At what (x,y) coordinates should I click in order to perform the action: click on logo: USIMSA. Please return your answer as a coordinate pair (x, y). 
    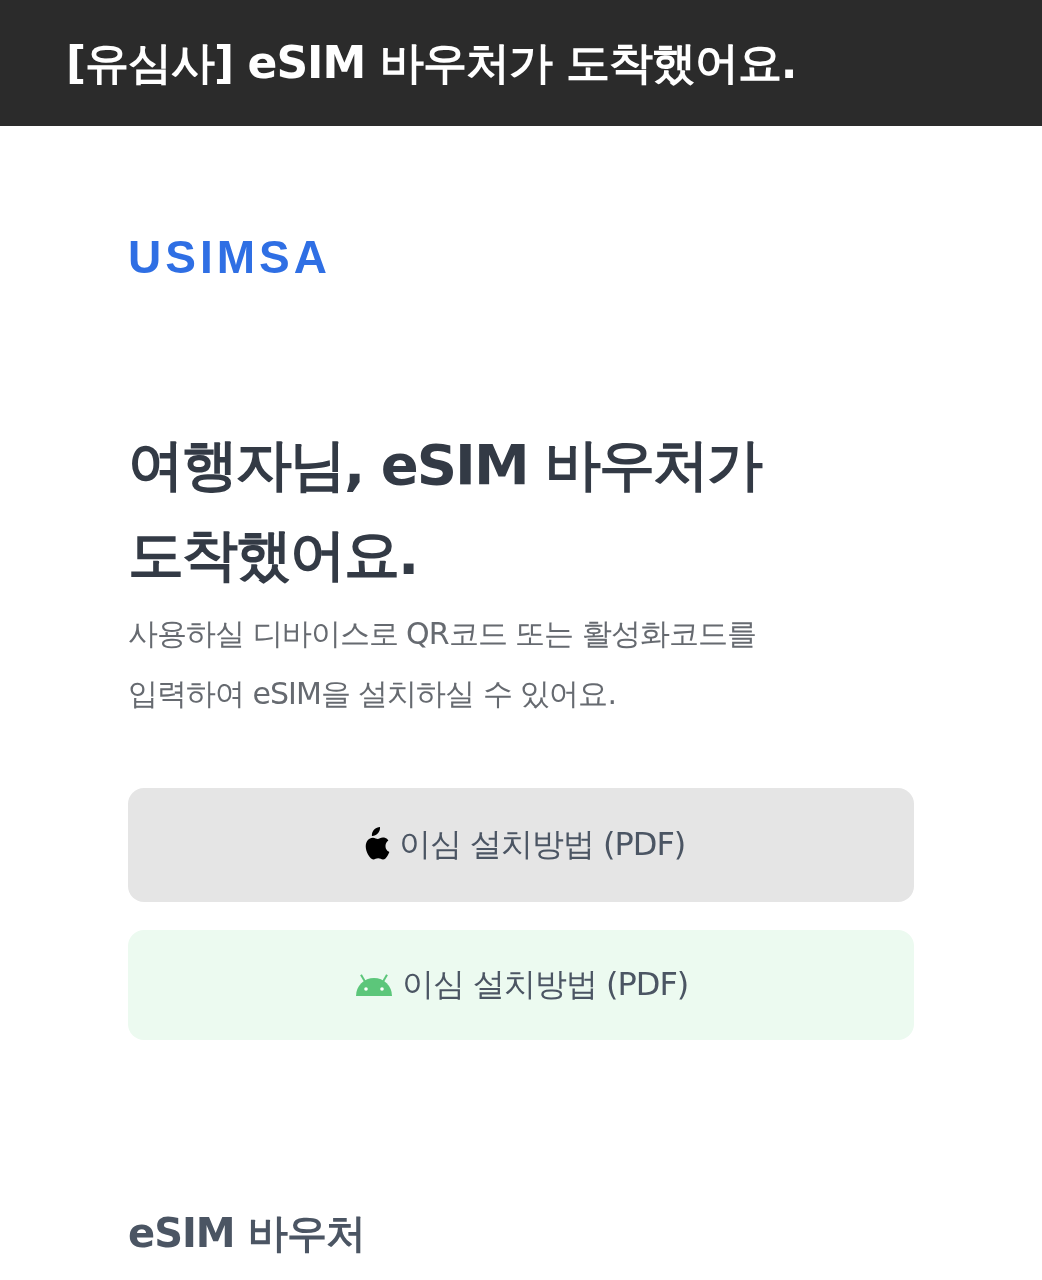
    Looking at the image, I should click on (229, 257).